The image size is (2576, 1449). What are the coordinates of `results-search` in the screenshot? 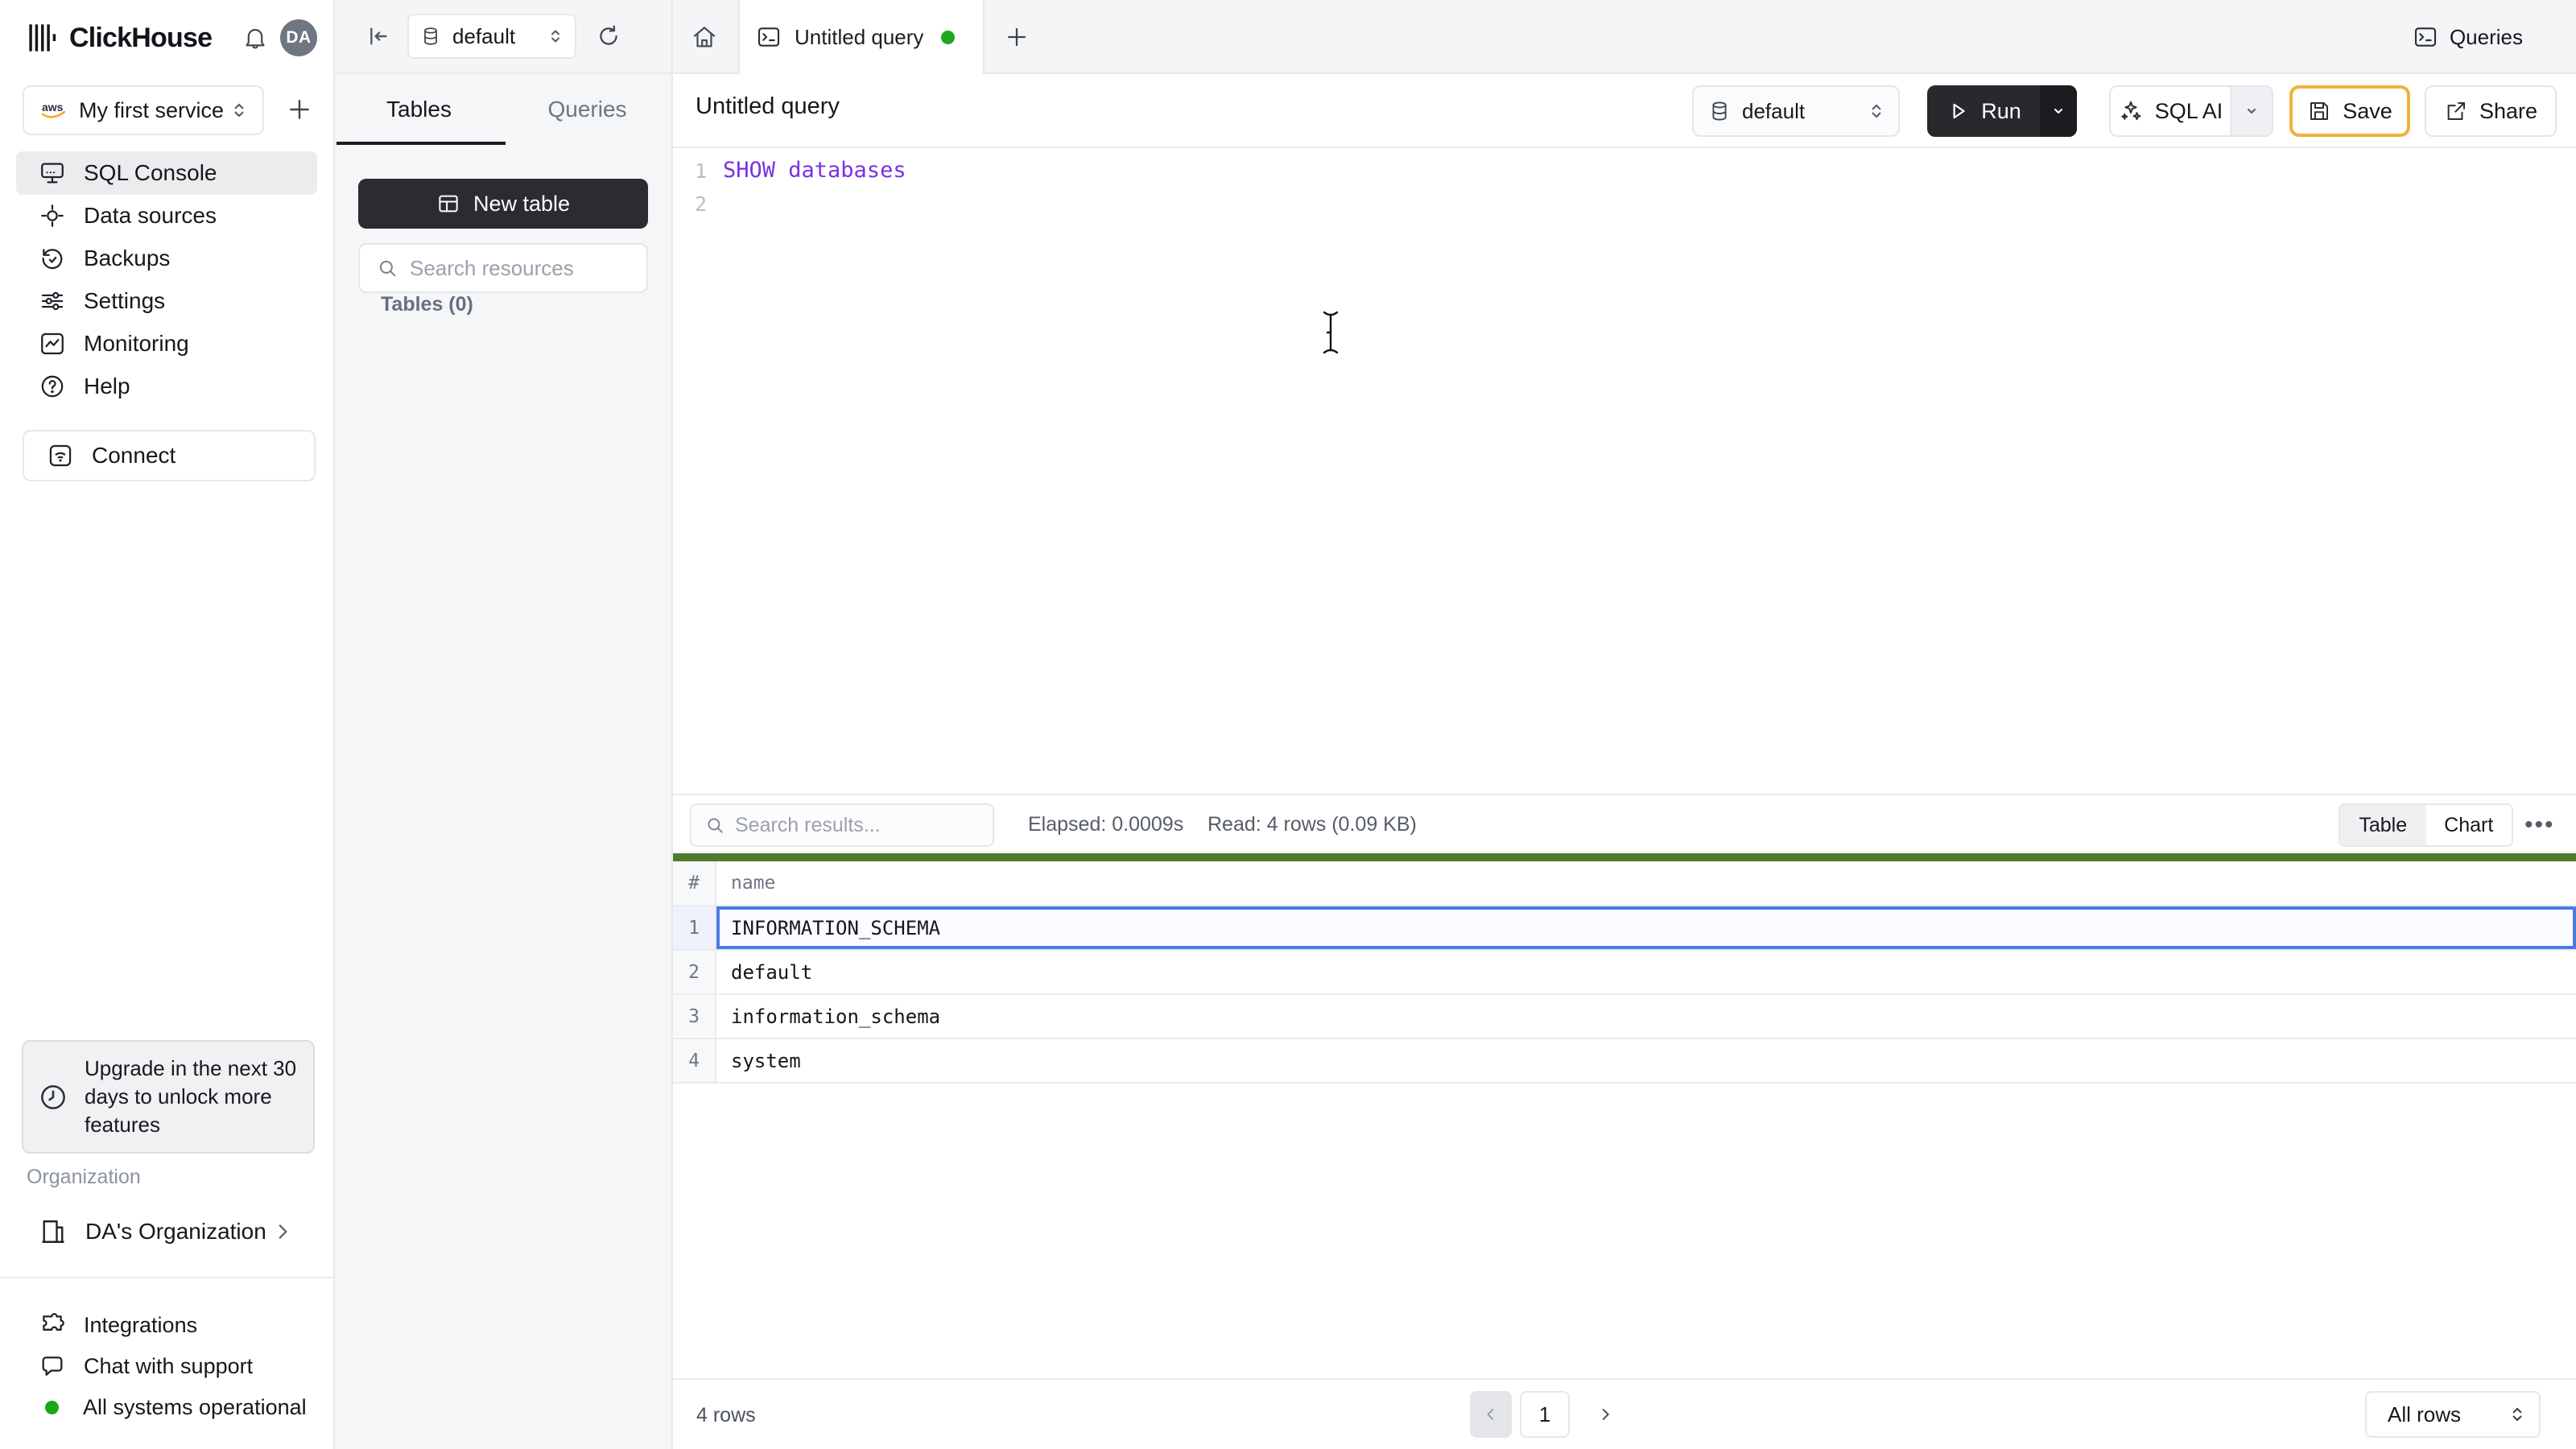 It's located at (842, 825).